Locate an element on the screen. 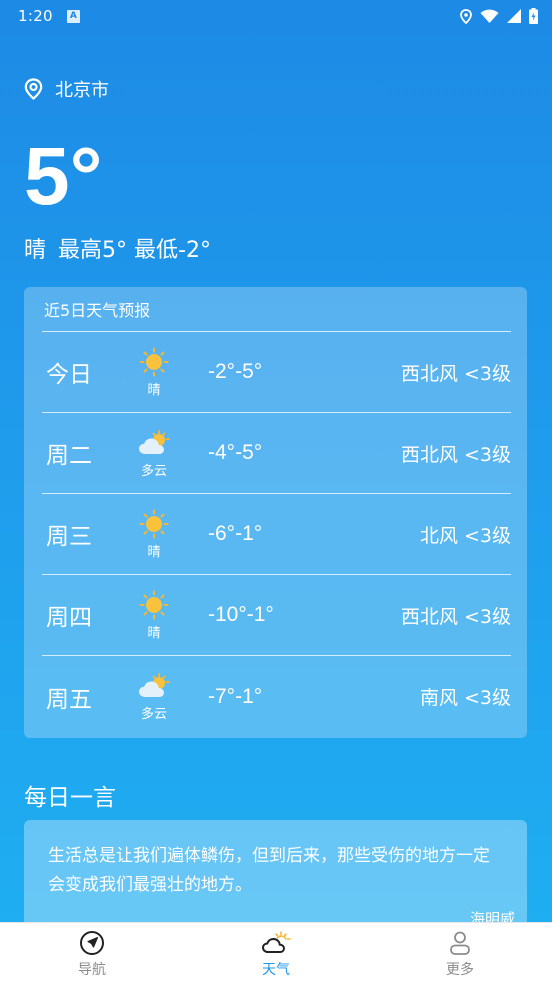 The width and height of the screenshot is (552, 983). city-name: 北京市 is located at coordinates (82, 90).